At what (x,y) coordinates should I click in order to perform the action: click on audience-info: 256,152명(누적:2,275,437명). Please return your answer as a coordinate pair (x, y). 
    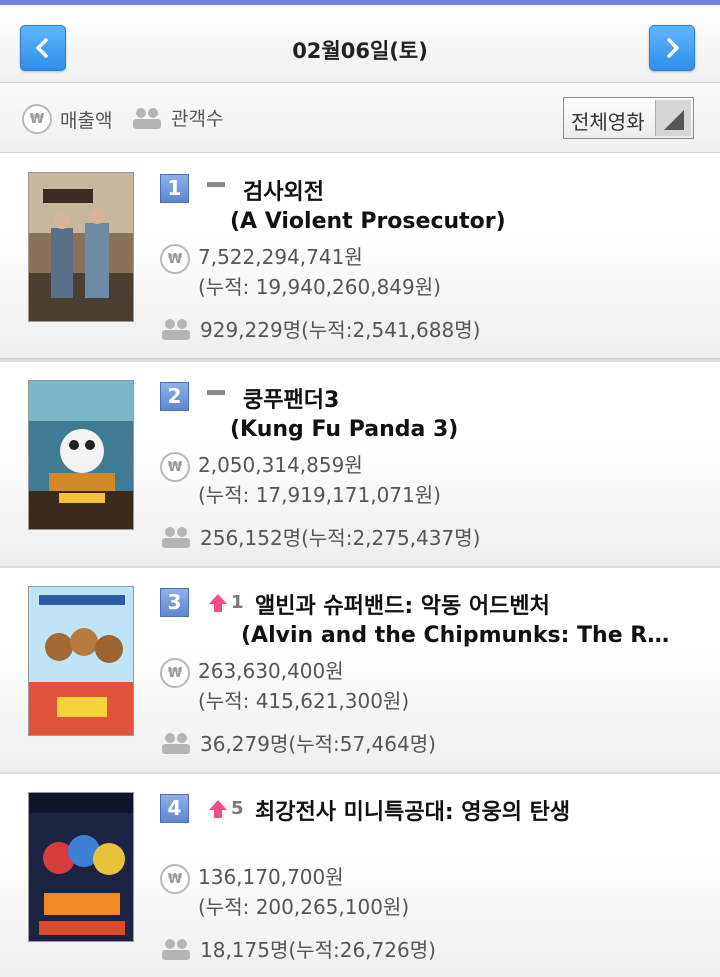
    Looking at the image, I should click on (320, 536).